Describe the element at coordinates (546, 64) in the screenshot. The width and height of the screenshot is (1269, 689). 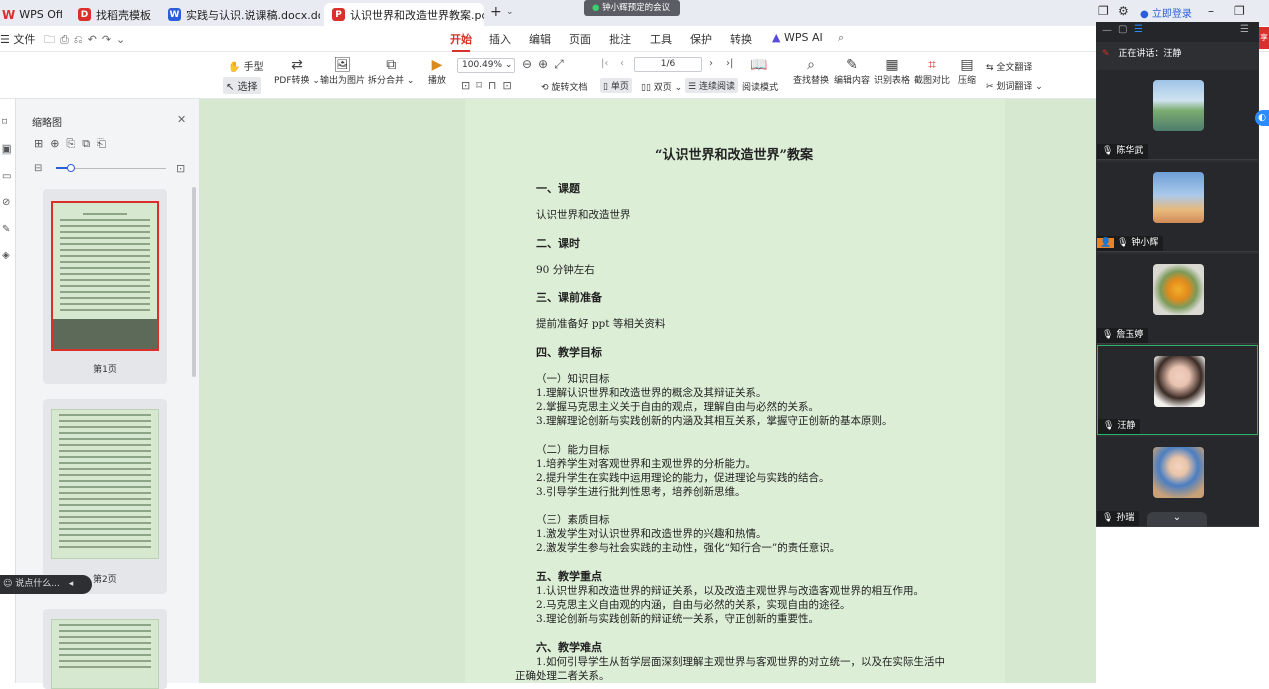
I see `zoom-icons: ⊖⊕⤢` at that location.